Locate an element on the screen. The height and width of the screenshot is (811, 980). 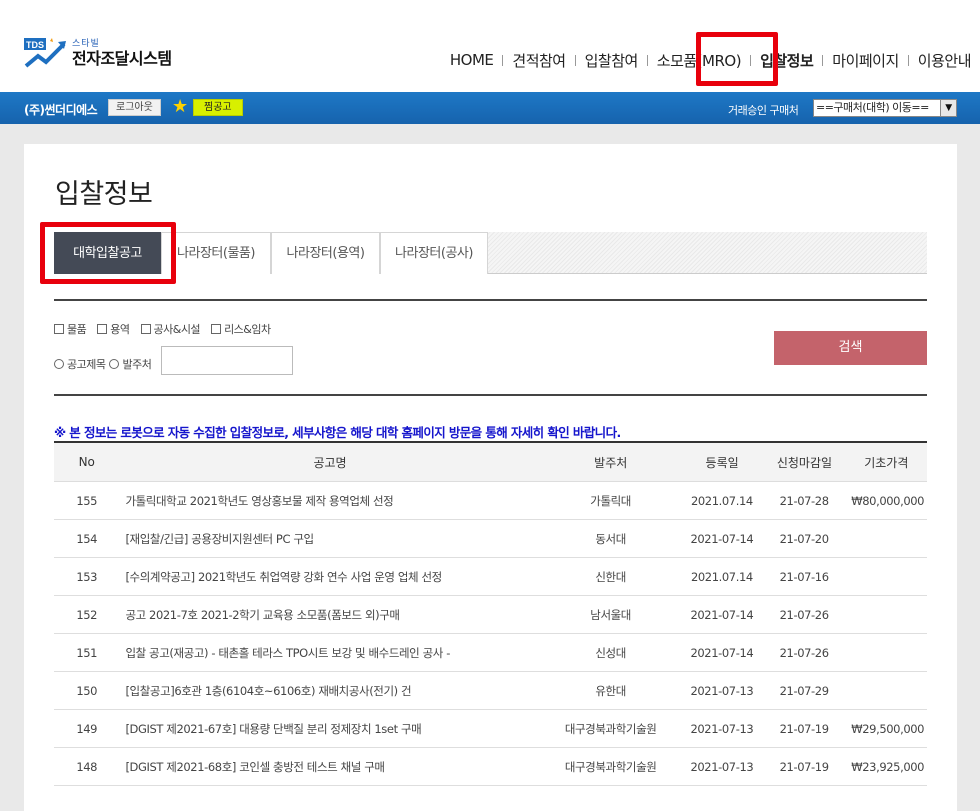
logo-title: 전자조달시스템 is located at coordinates (122, 58).